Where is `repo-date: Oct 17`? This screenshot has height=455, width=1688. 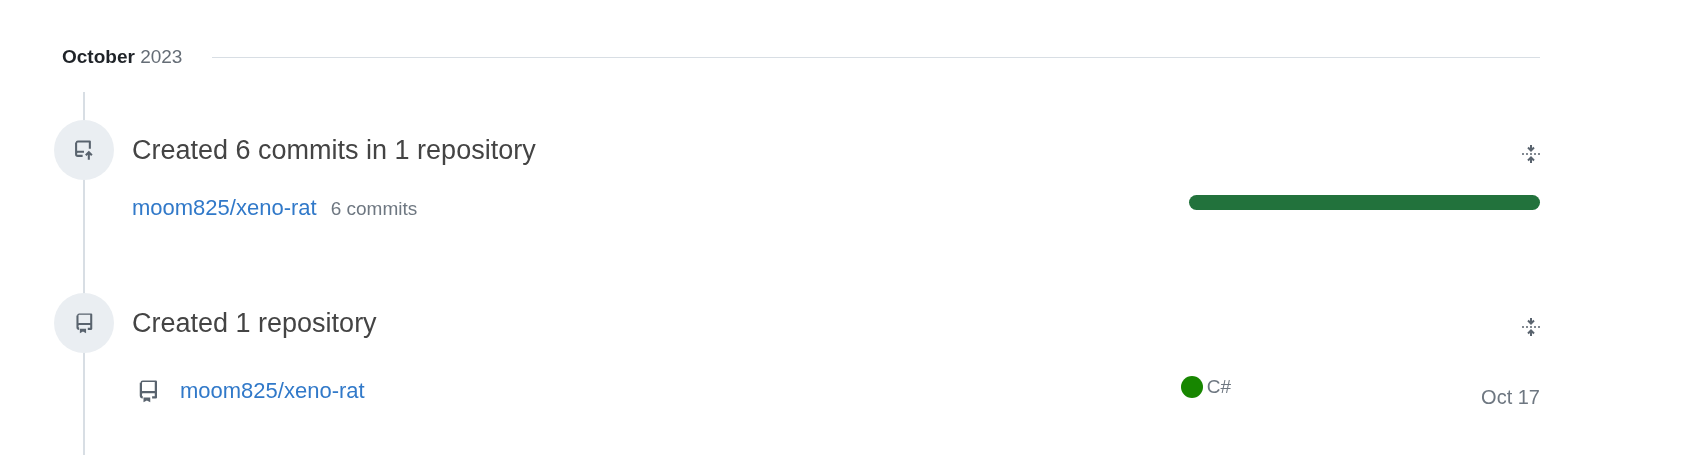 repo-date: Oct 17 is located at coordinates (1510, 397).